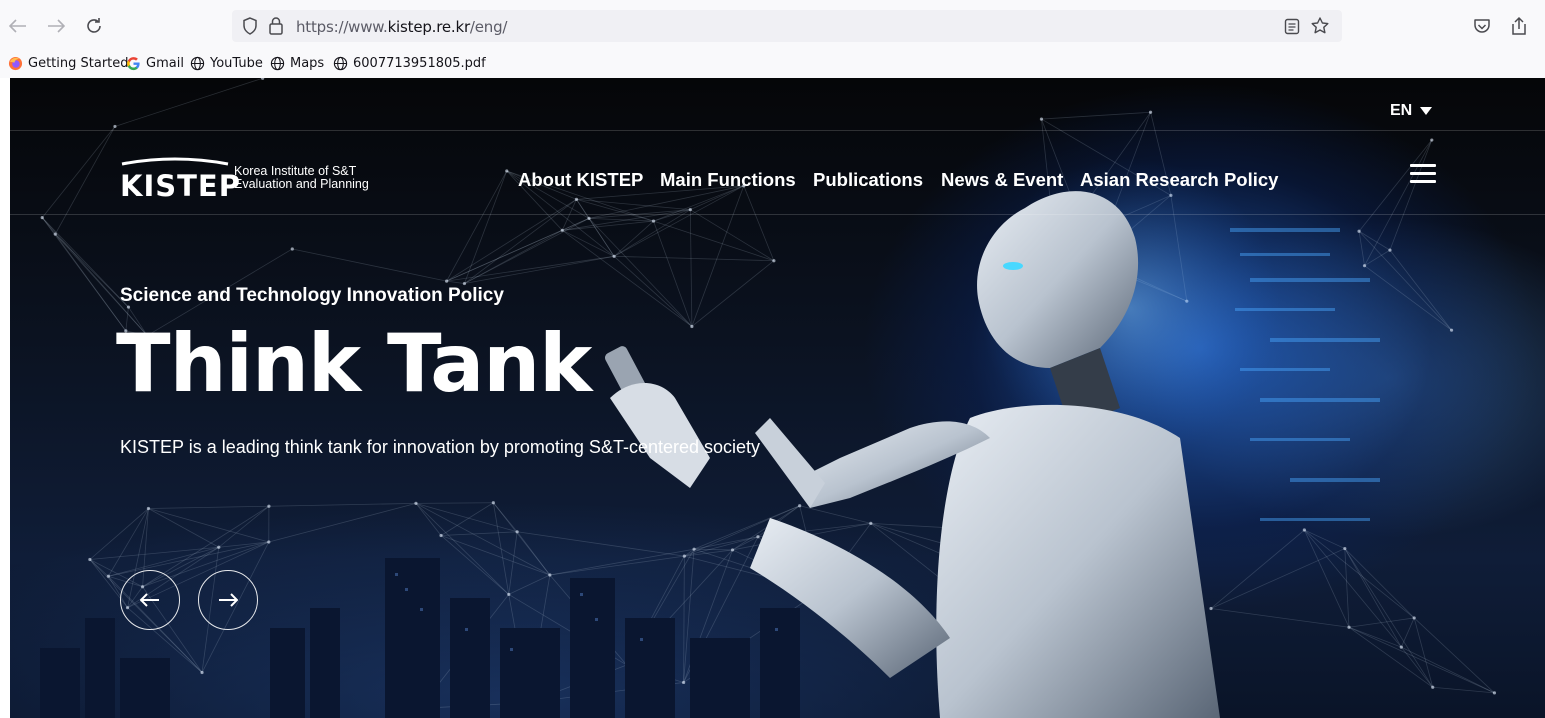  What do you see at coordinates (155, 63) in the screenshot?
I see `bookmark-gmail: Gmail` at bounding box center [155, 63].